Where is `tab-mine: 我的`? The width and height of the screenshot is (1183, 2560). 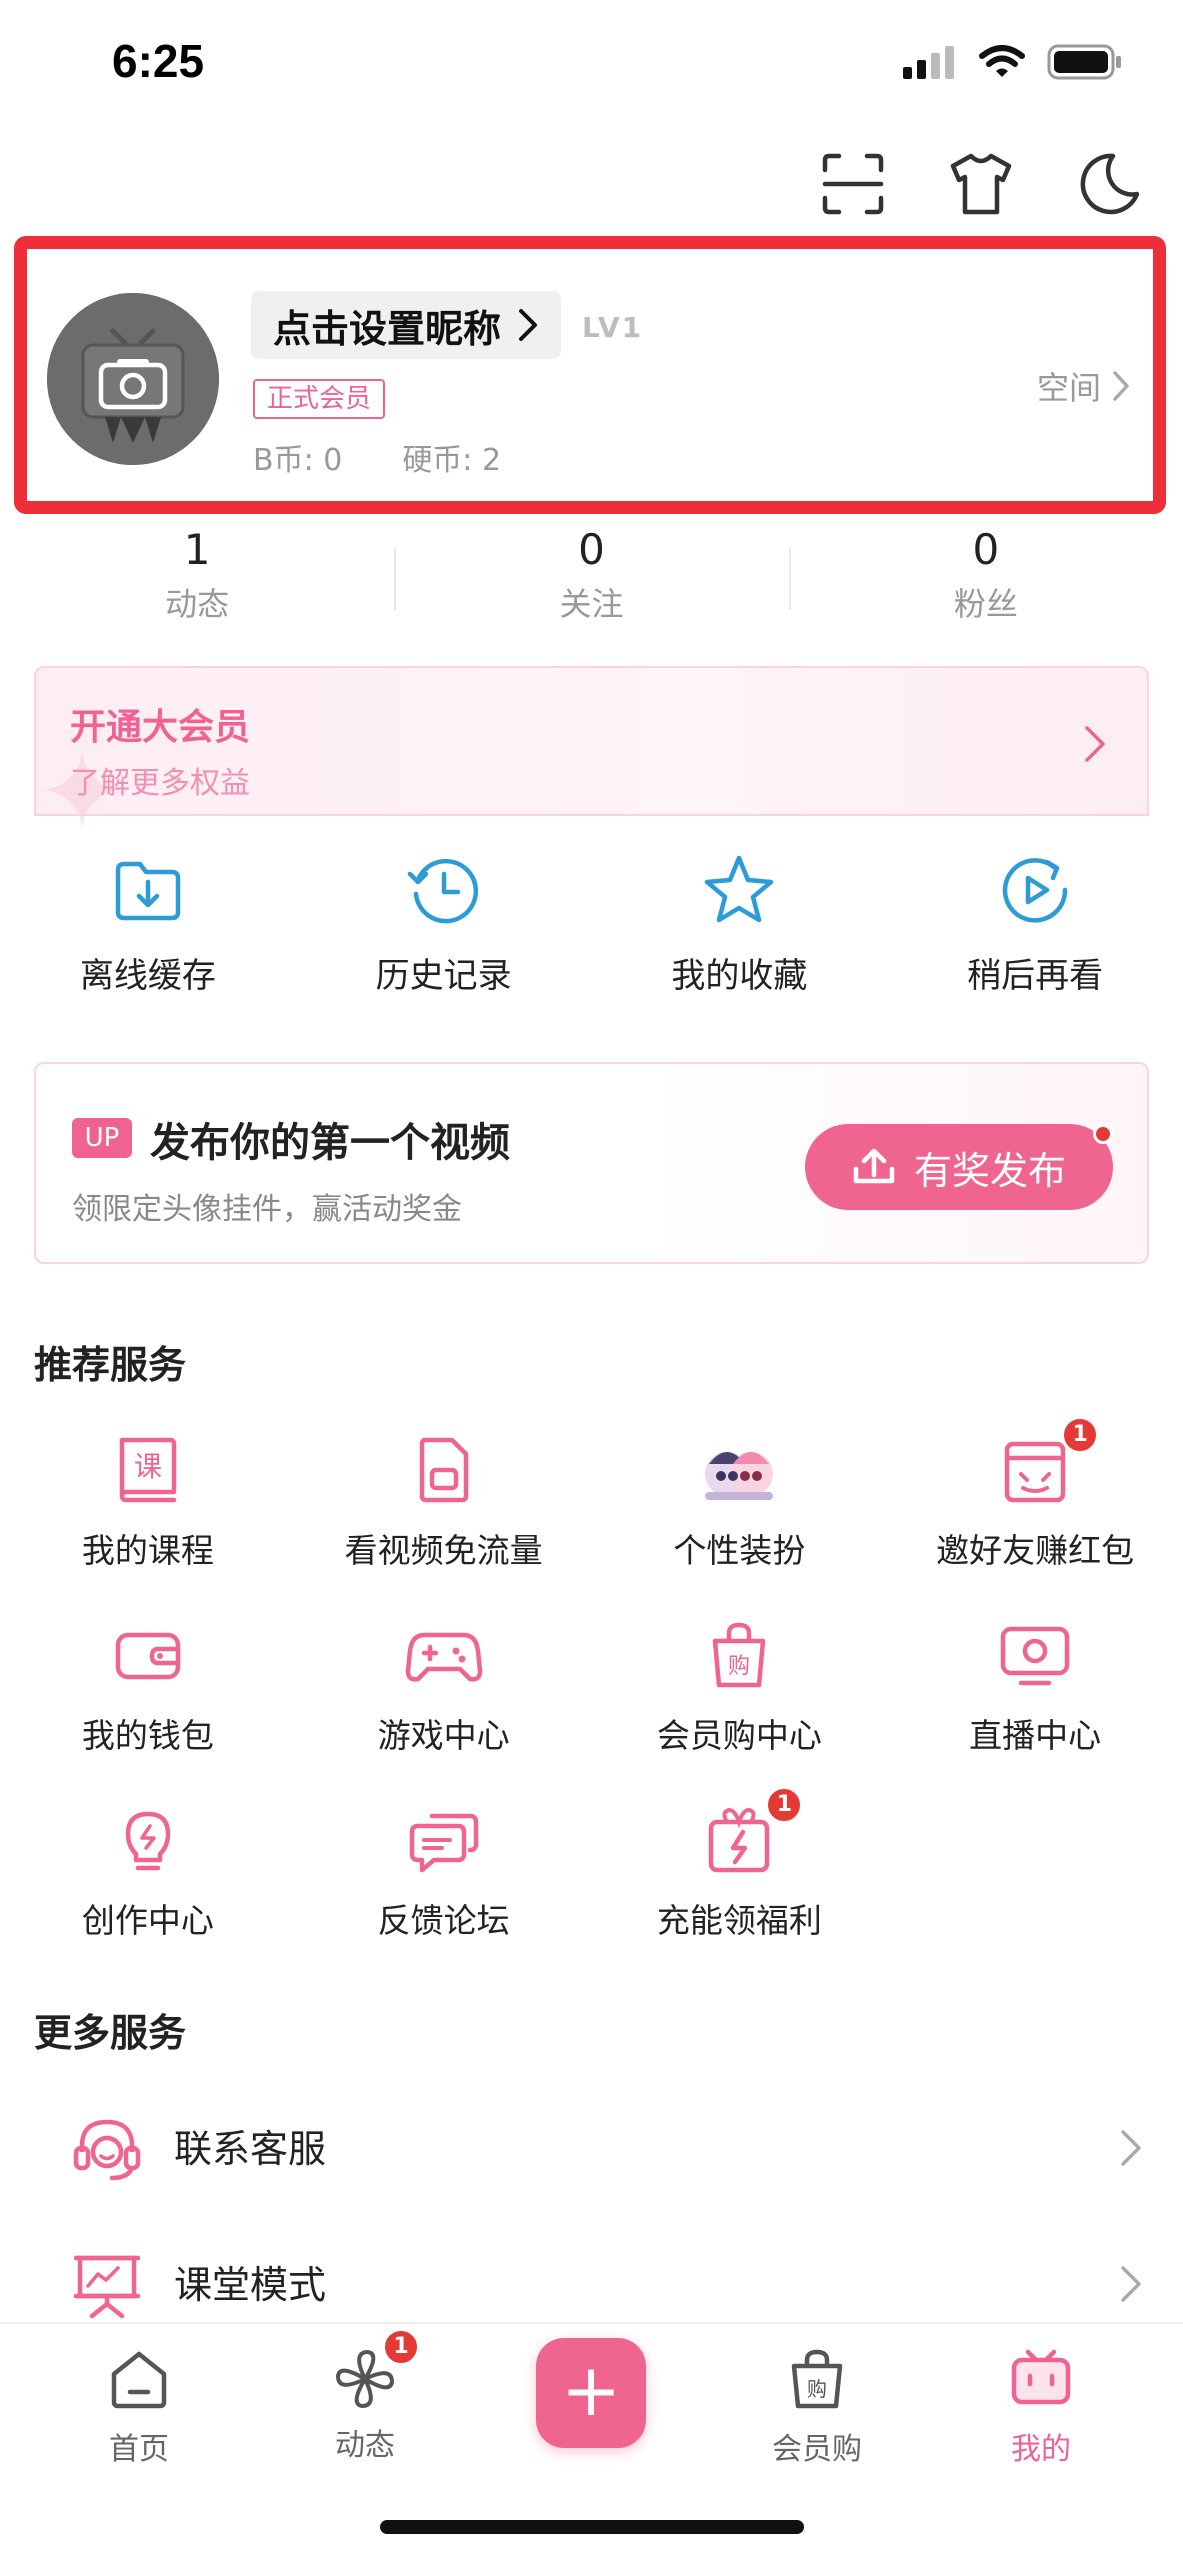 tab-mine: 我的 is located at coordinates (1041, 2407).